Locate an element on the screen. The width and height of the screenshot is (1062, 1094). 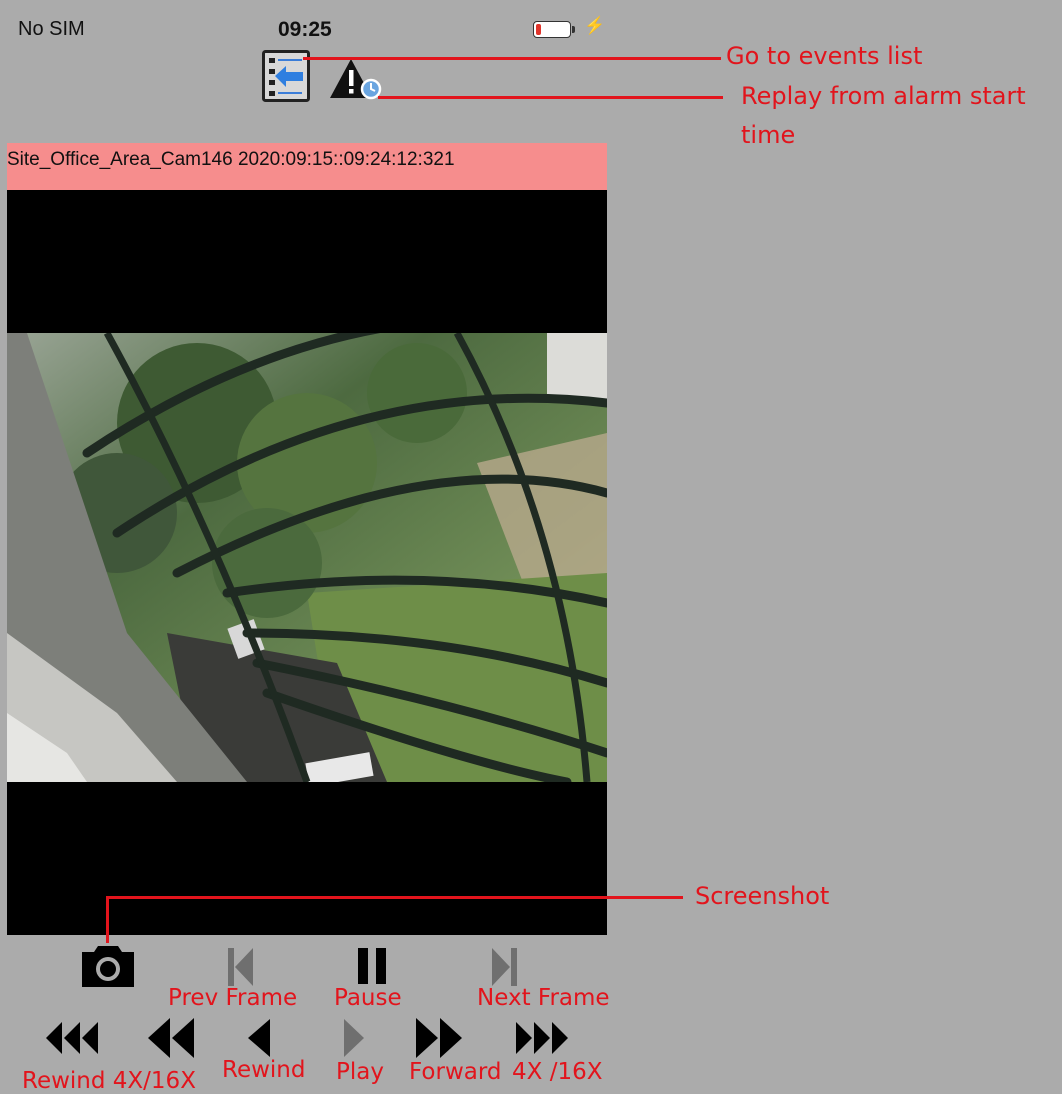
charging-bolt-icon: ⚡ is located at coordinates (595, 25).